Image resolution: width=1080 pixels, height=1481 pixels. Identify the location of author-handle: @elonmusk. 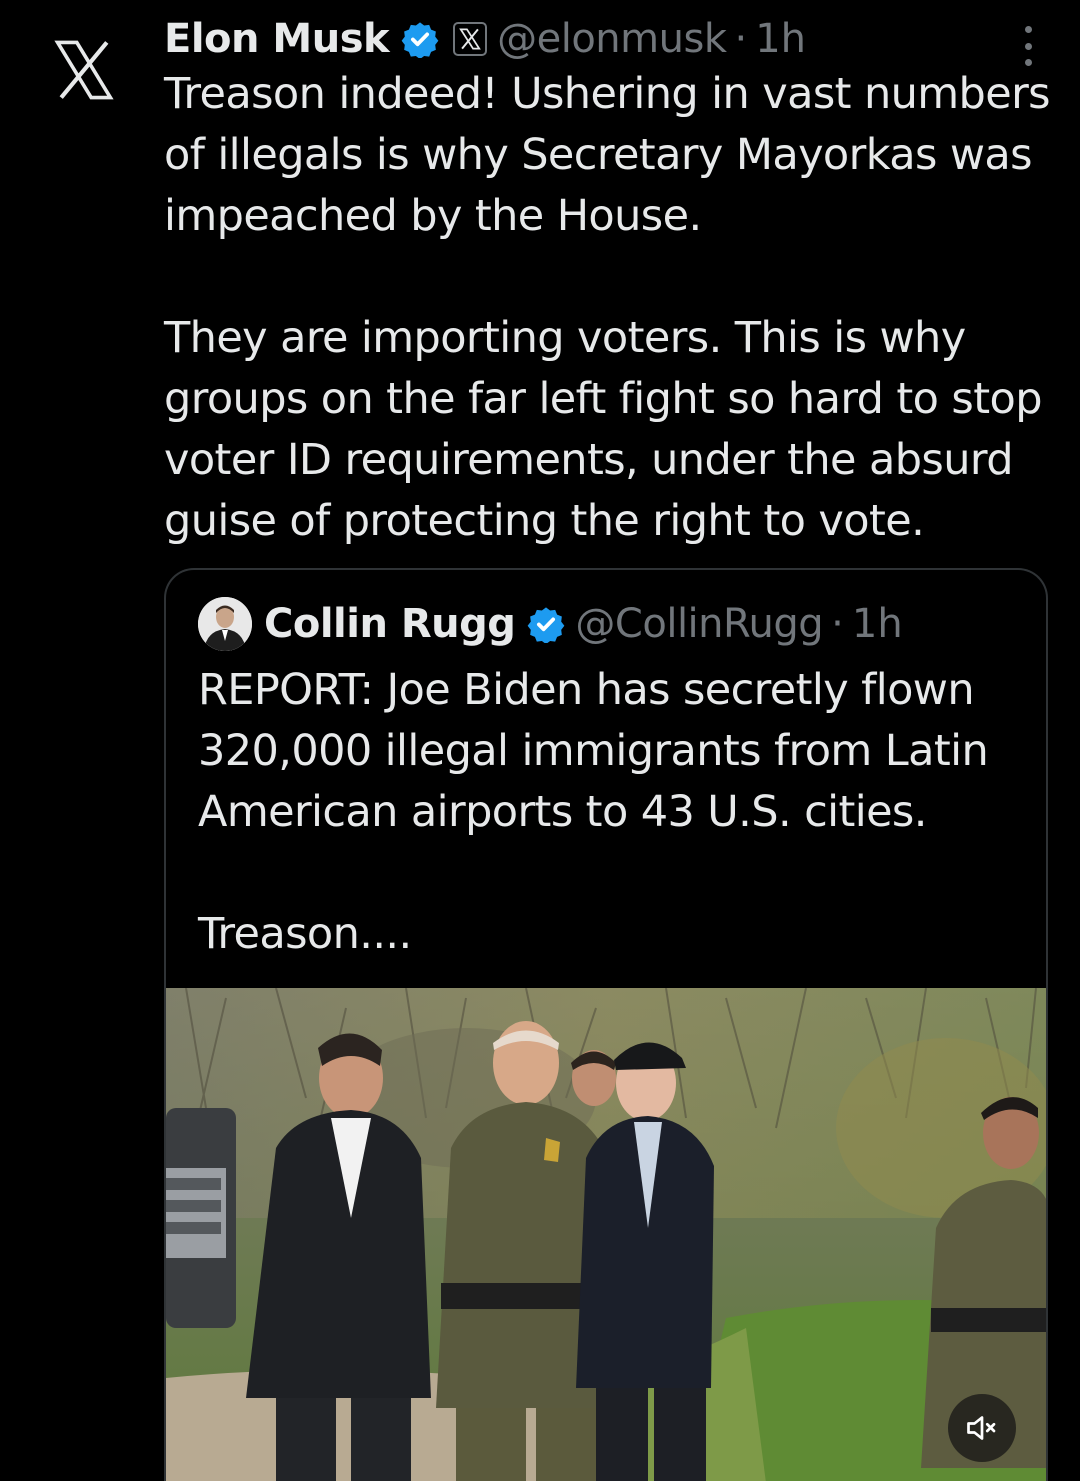
(612, 39).